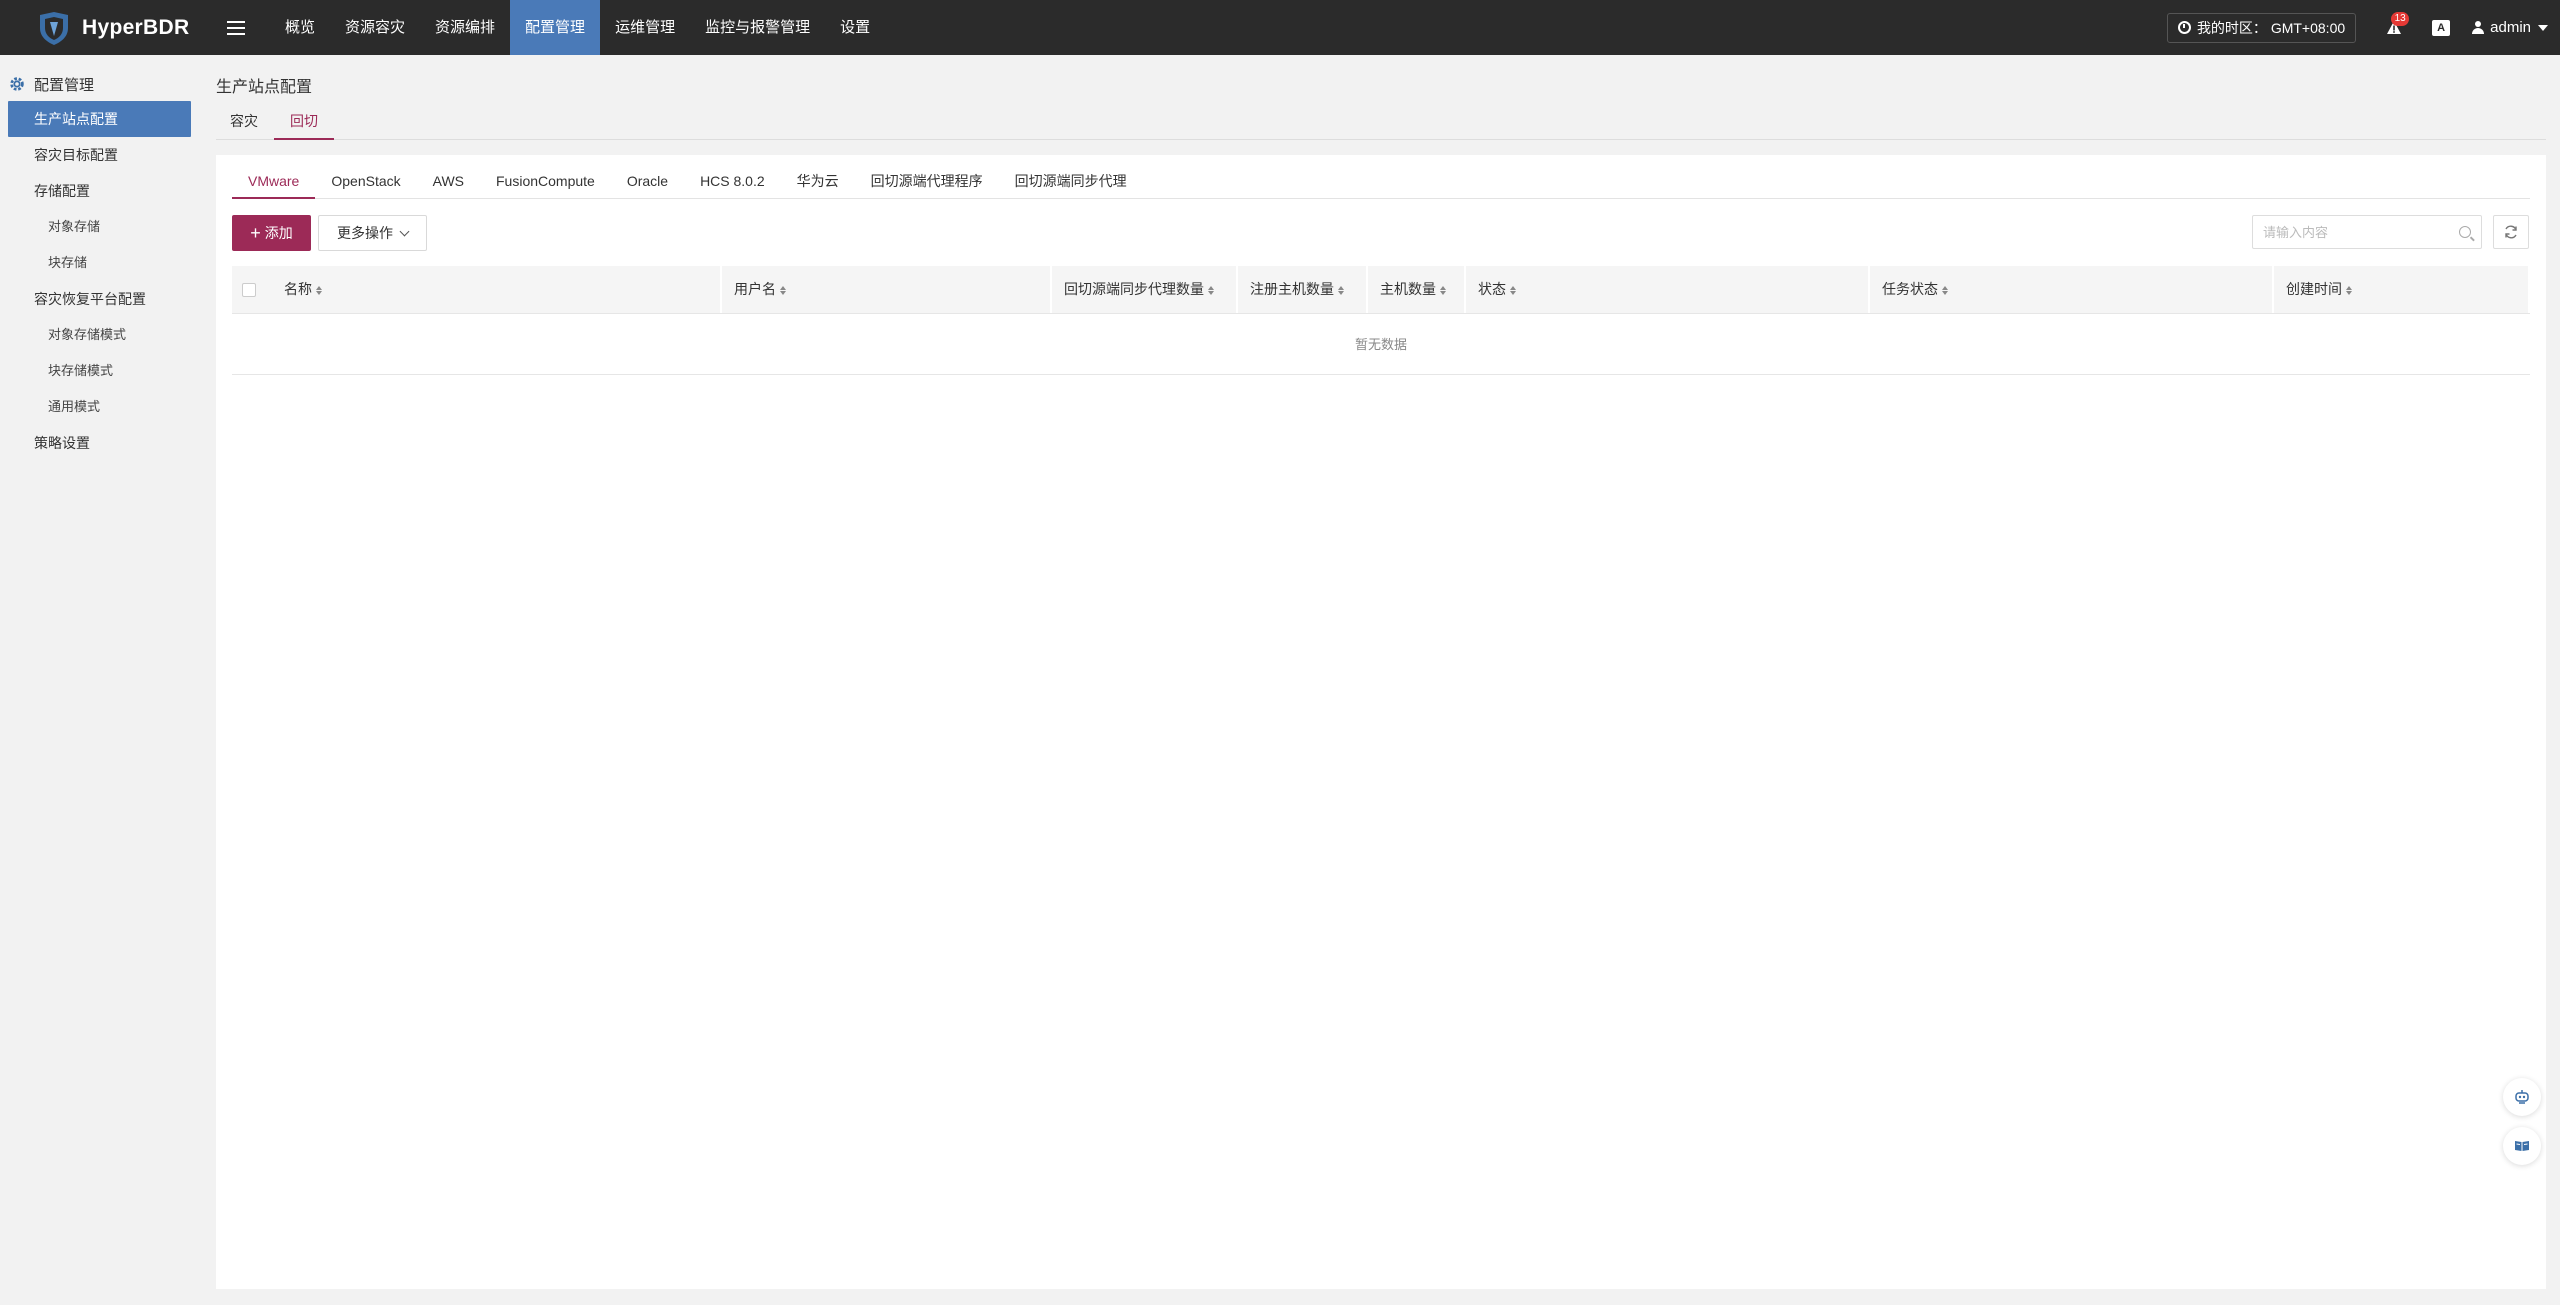 The width and height of the screenshot is (2560, 1305). Describe the element at coordinates (2314, 289) in the screenshot. I see `column-header-label: 创建时间` at that location.